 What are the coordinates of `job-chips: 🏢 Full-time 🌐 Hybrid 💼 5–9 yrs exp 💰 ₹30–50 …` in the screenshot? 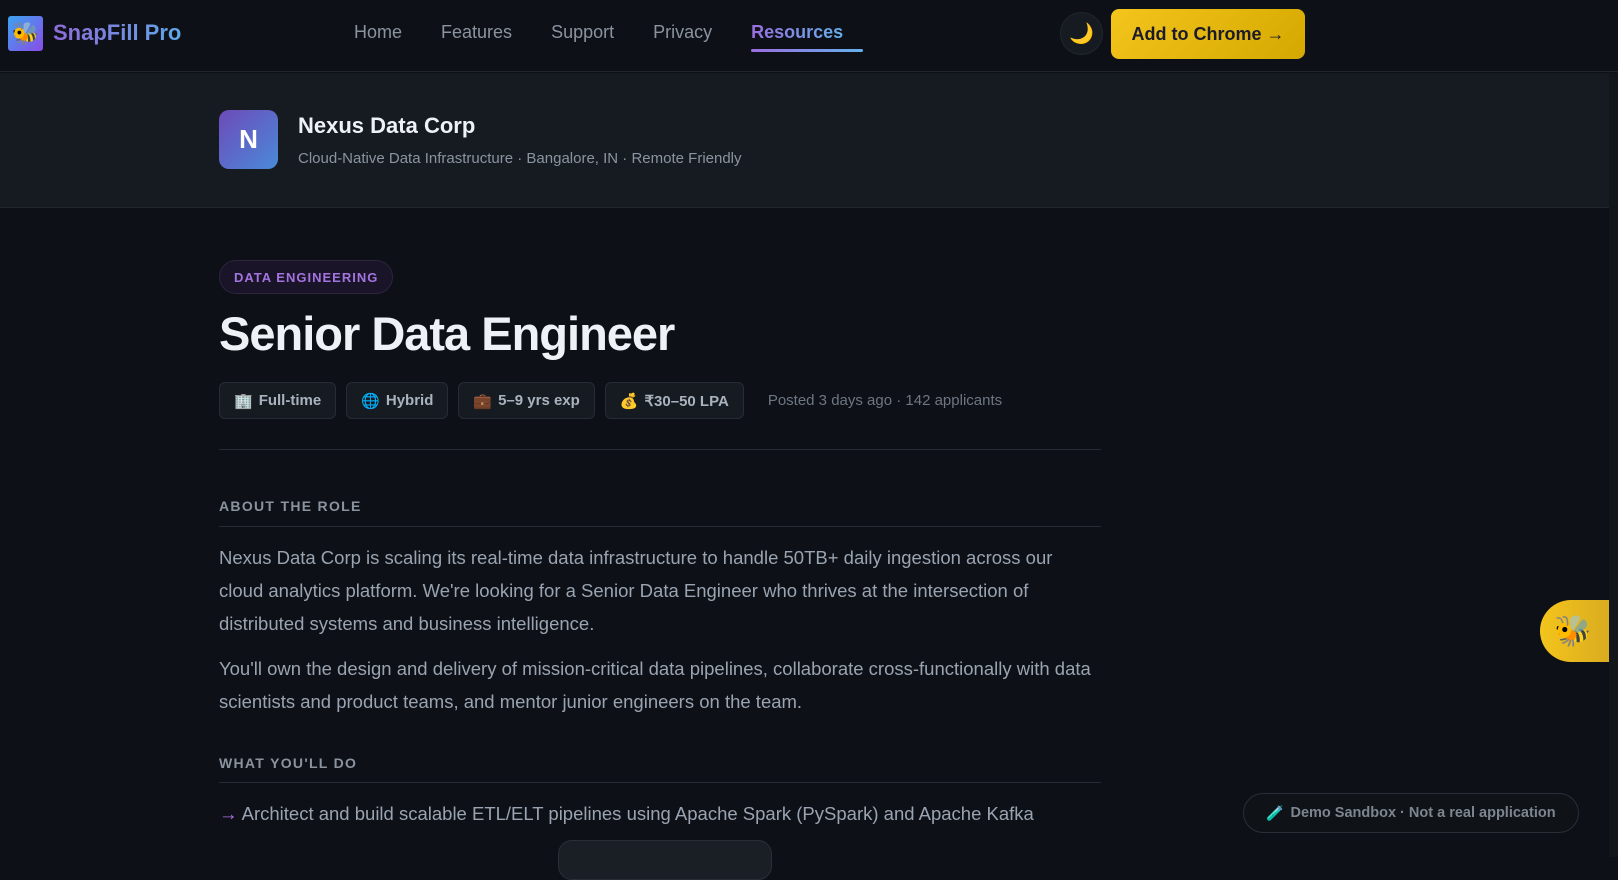 It's located at (610, 400).